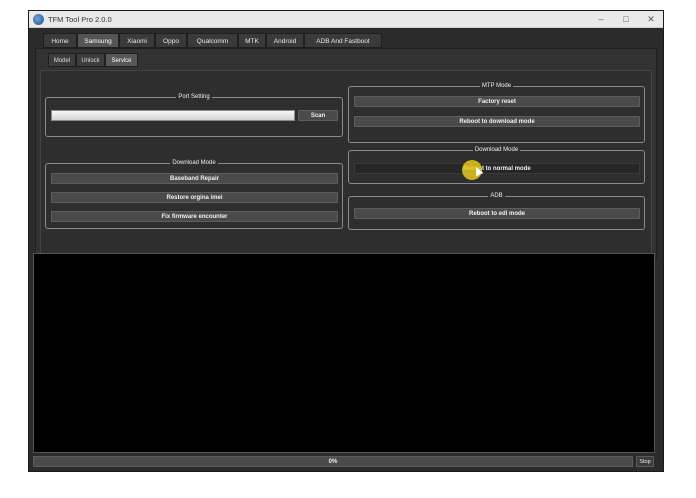  I want to click on download-mode-left-title: Download Mode, so click(194, 163).